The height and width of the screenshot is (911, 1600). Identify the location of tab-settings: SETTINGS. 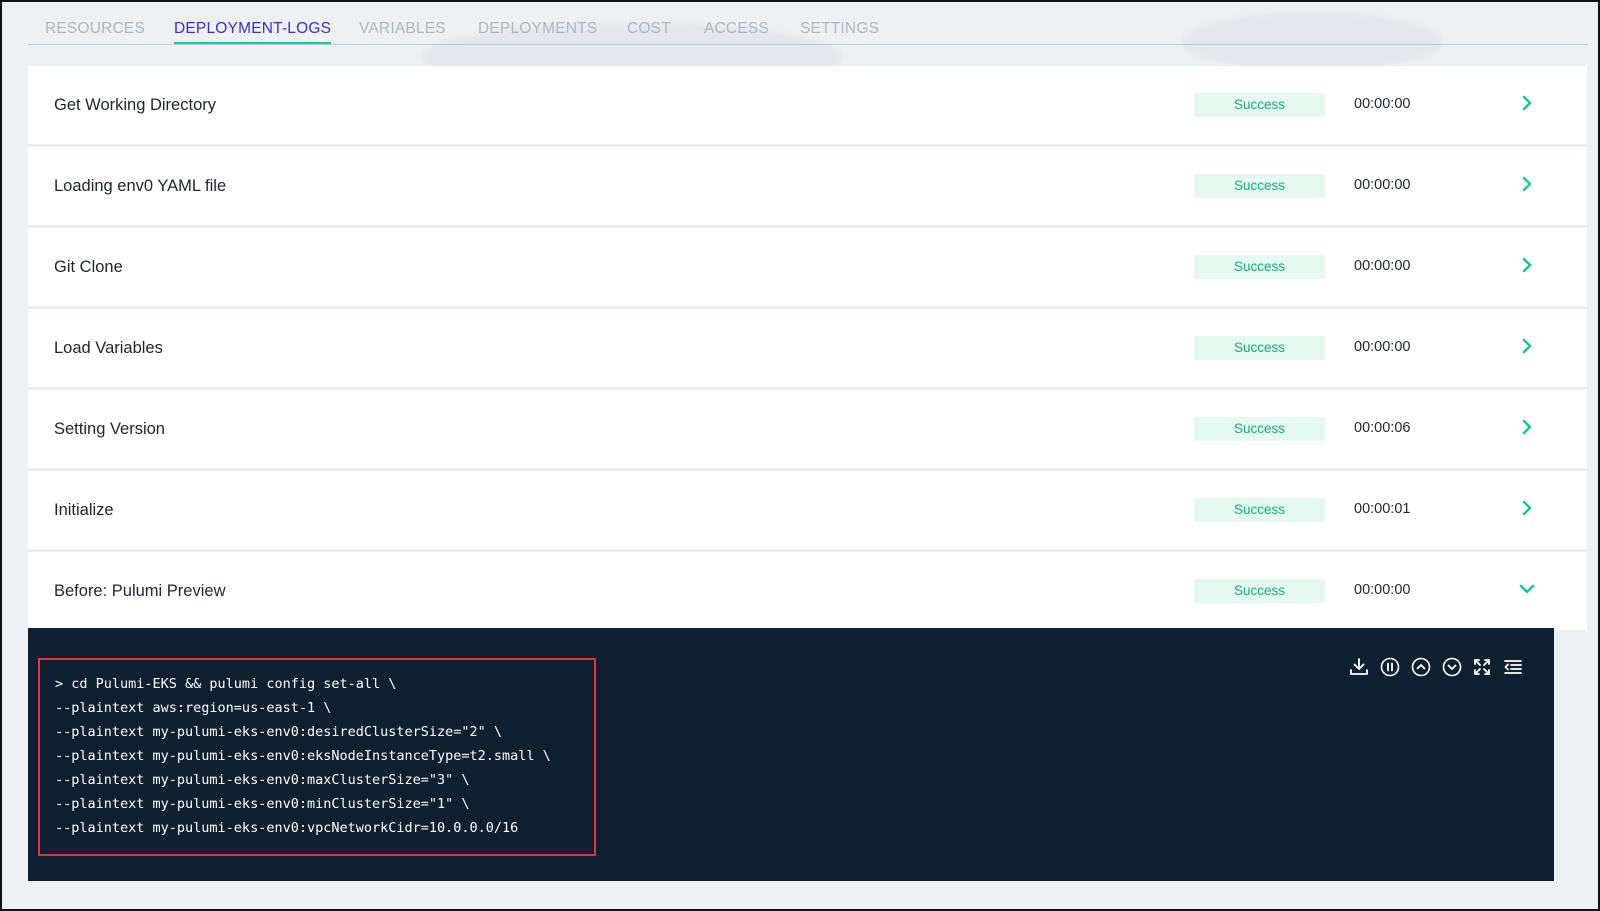
(839, 29).